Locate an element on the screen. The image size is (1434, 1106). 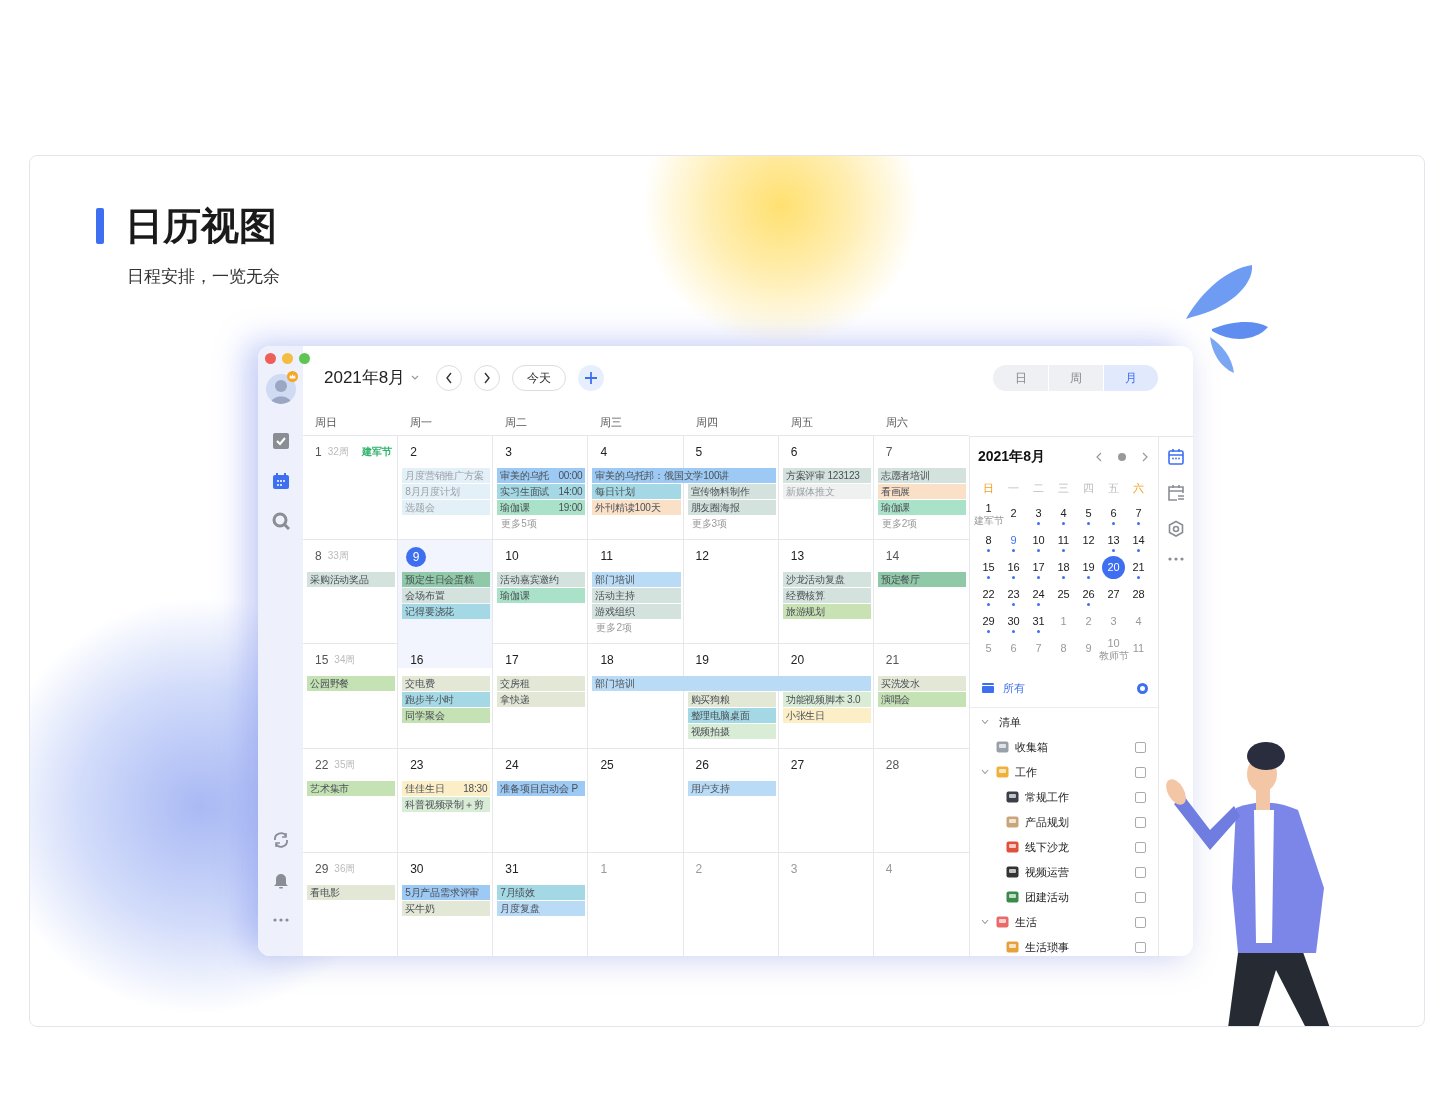
day-number: 15 is located at coordinates (322, 660).